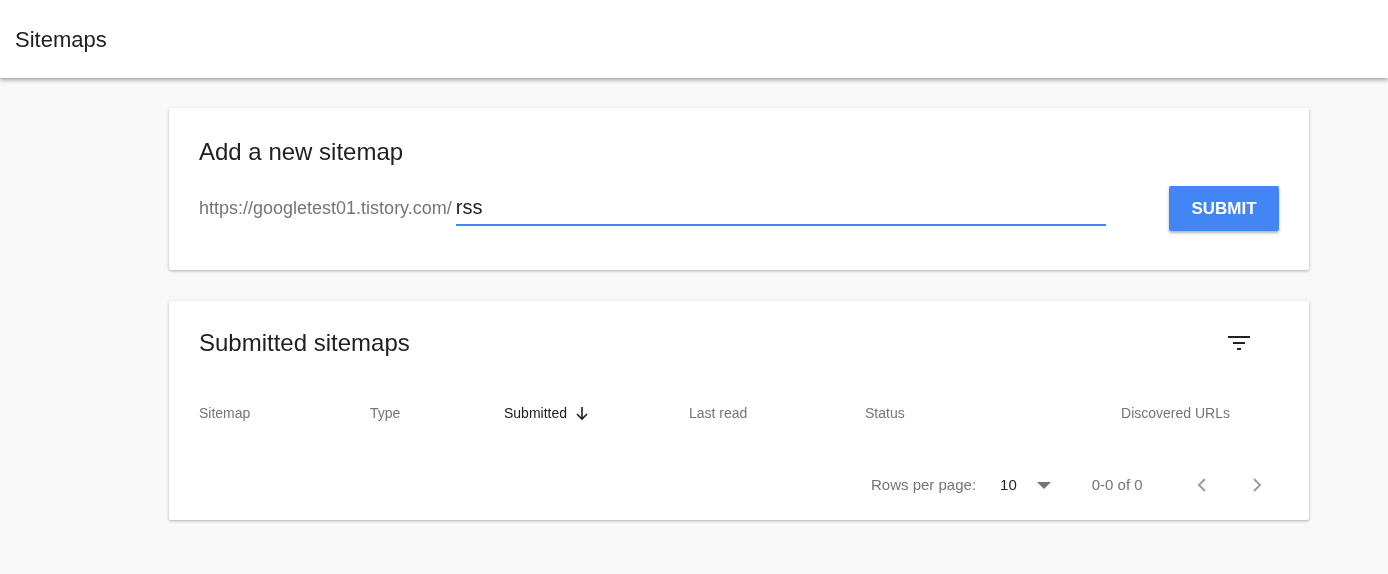  I want to click on url-prefix: https://googletest01.tistory.com/, so click(325, 208).